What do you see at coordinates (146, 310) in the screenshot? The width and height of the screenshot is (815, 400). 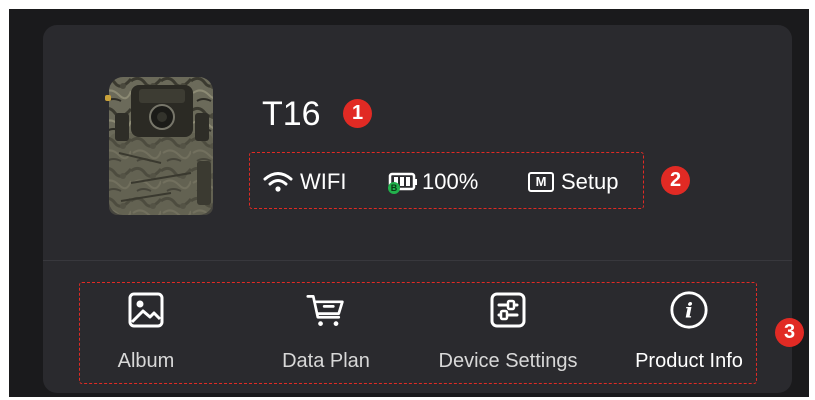 I see `image-icon` at bounding box center [146, 310].